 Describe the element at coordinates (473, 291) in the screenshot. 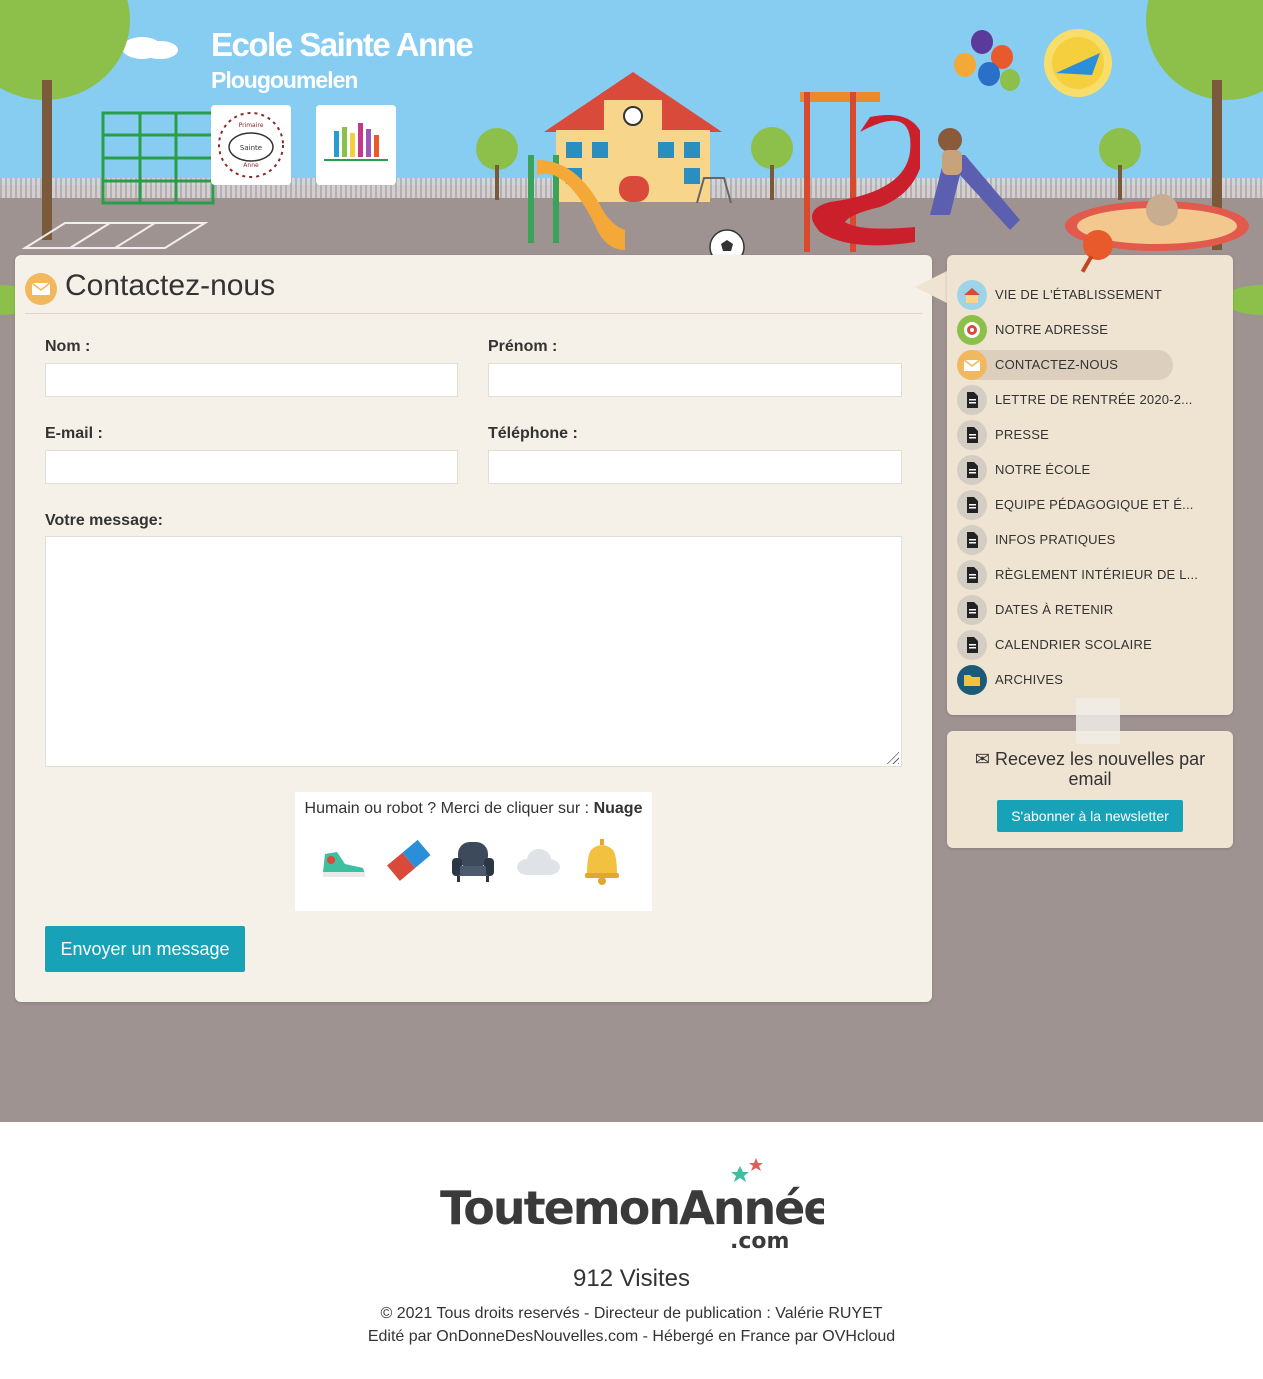

I see `page-heading: Contactez-nous` at that location.